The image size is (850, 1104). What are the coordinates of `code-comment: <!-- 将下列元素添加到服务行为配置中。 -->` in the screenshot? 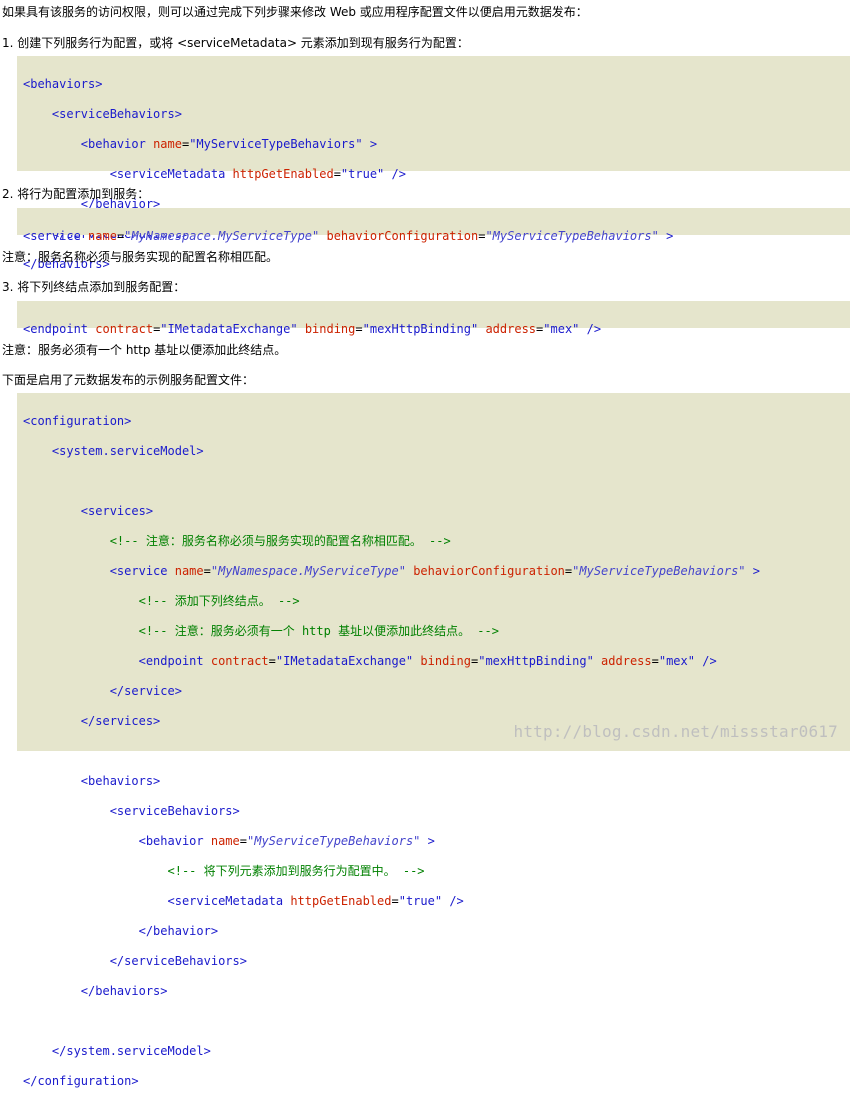 It's located at (296, 871).